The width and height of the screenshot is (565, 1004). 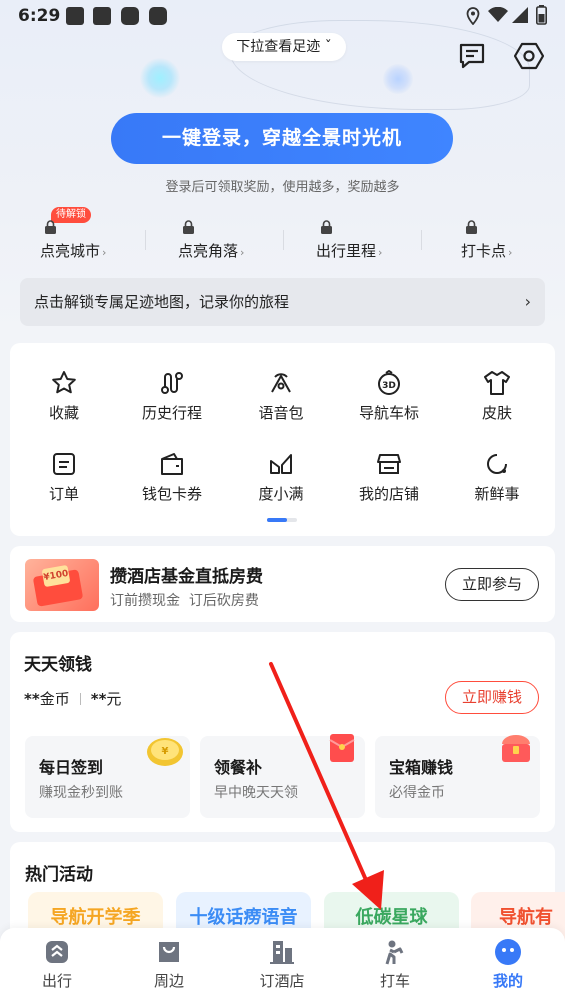 What do you see at coordinates (282, 138) in the screenshot?
I see `one-click-login-button: 一键登录，穿越全景时光机` at bounding box center [282, 138].